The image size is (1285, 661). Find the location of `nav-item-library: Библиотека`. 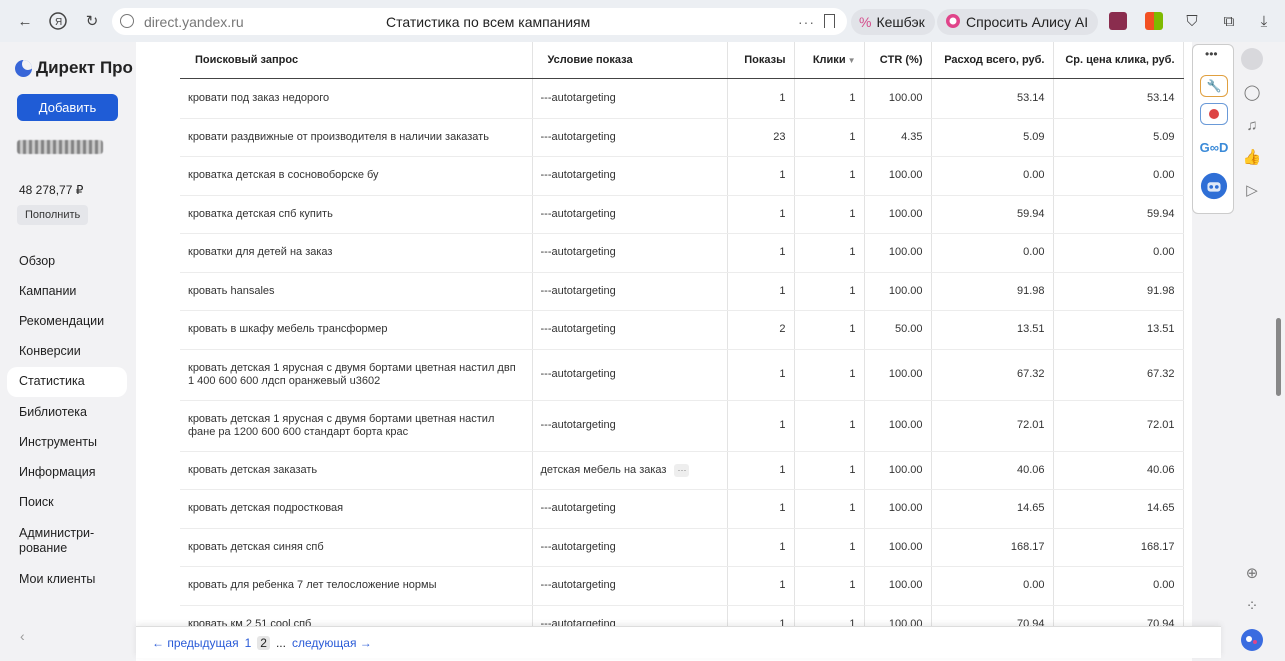

nav-item-library: Библиотека is located at coordinates (67, 412).